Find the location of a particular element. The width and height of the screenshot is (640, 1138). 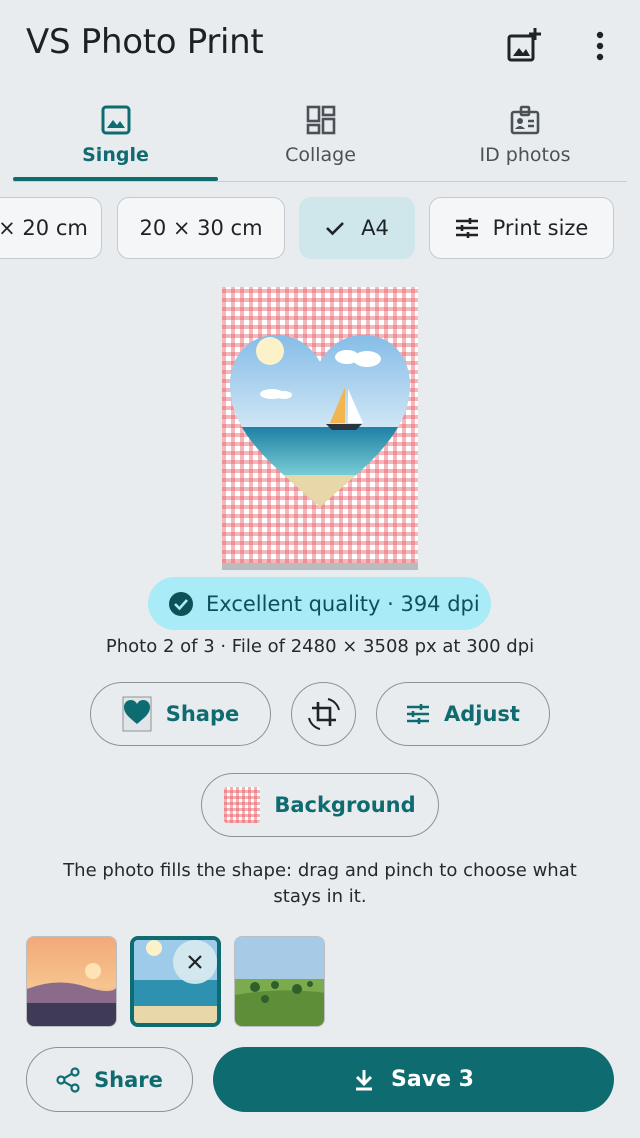

quality-badge: Excellent quality · 394 dpi is located at coordinates (319, 603).